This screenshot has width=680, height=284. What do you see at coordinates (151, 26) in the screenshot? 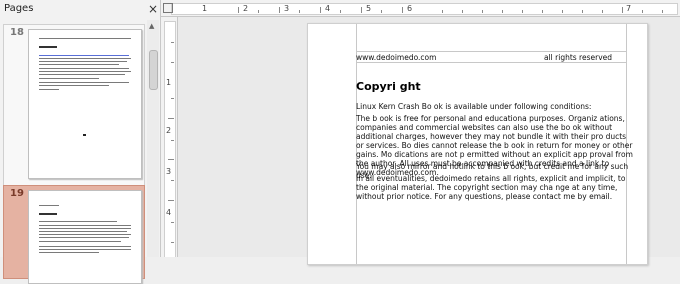
I see `scroll-up-arrow-icon: ▲` at bounding box center [151, 26].